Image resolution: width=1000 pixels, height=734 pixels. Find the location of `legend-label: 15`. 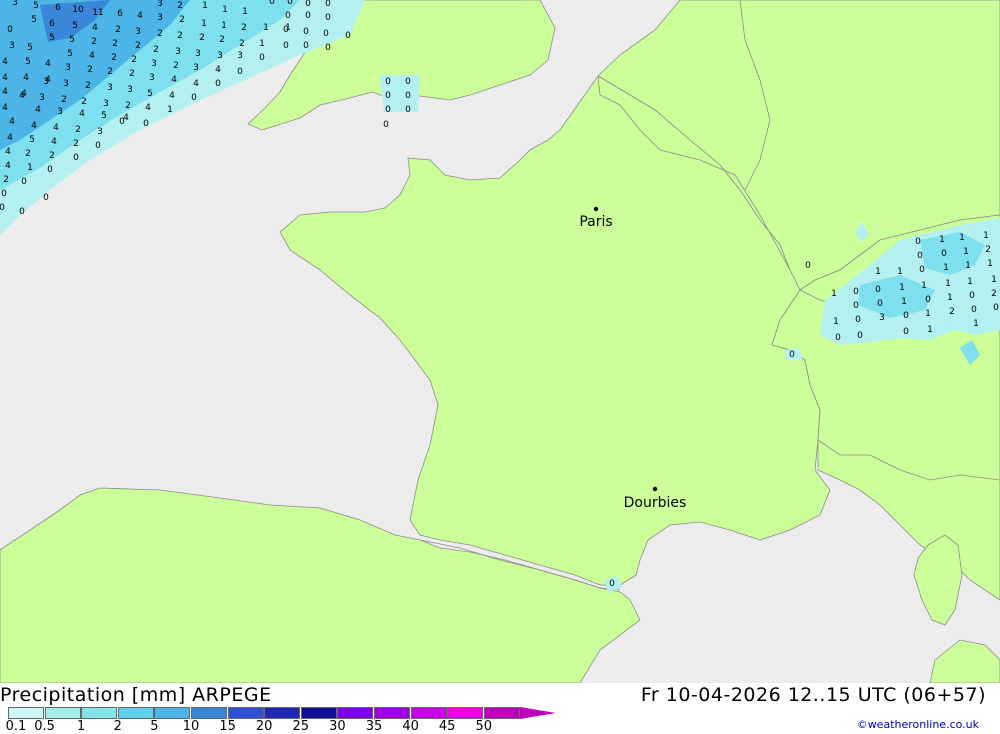

legend-label: 15 is located at coordinates (227, 726).